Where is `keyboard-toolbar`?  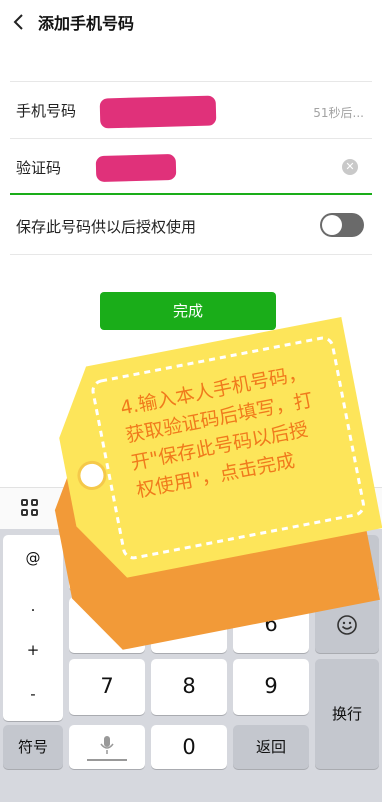 keyboard-toolbar is located at coordinates (191, 508).